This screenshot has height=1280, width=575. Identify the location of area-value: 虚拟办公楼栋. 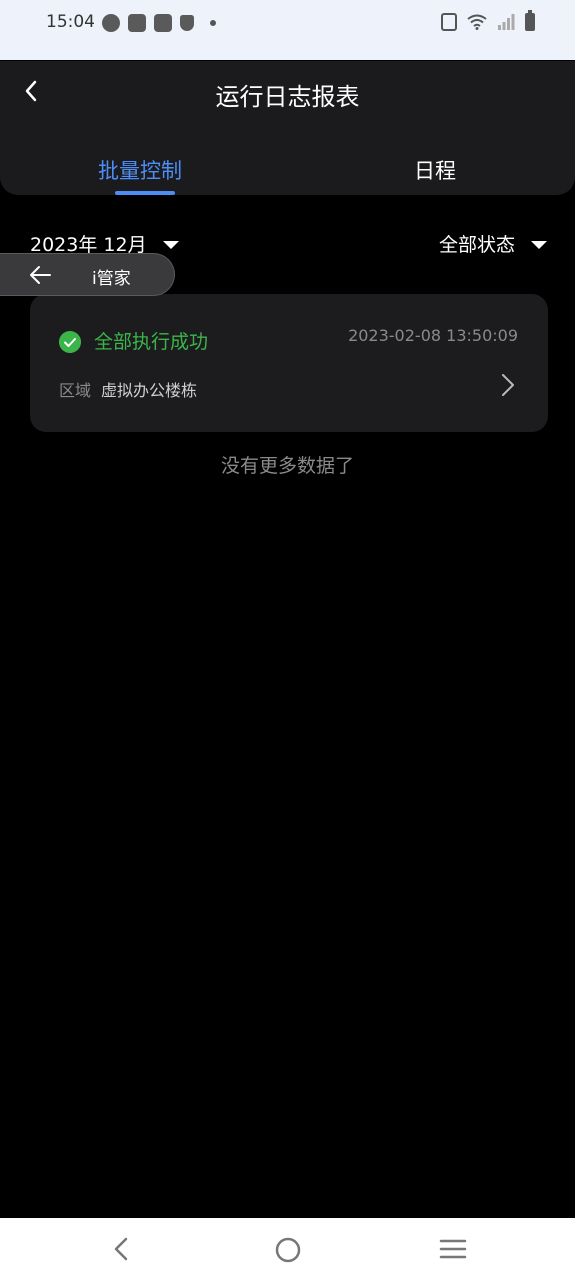
(149, 390).